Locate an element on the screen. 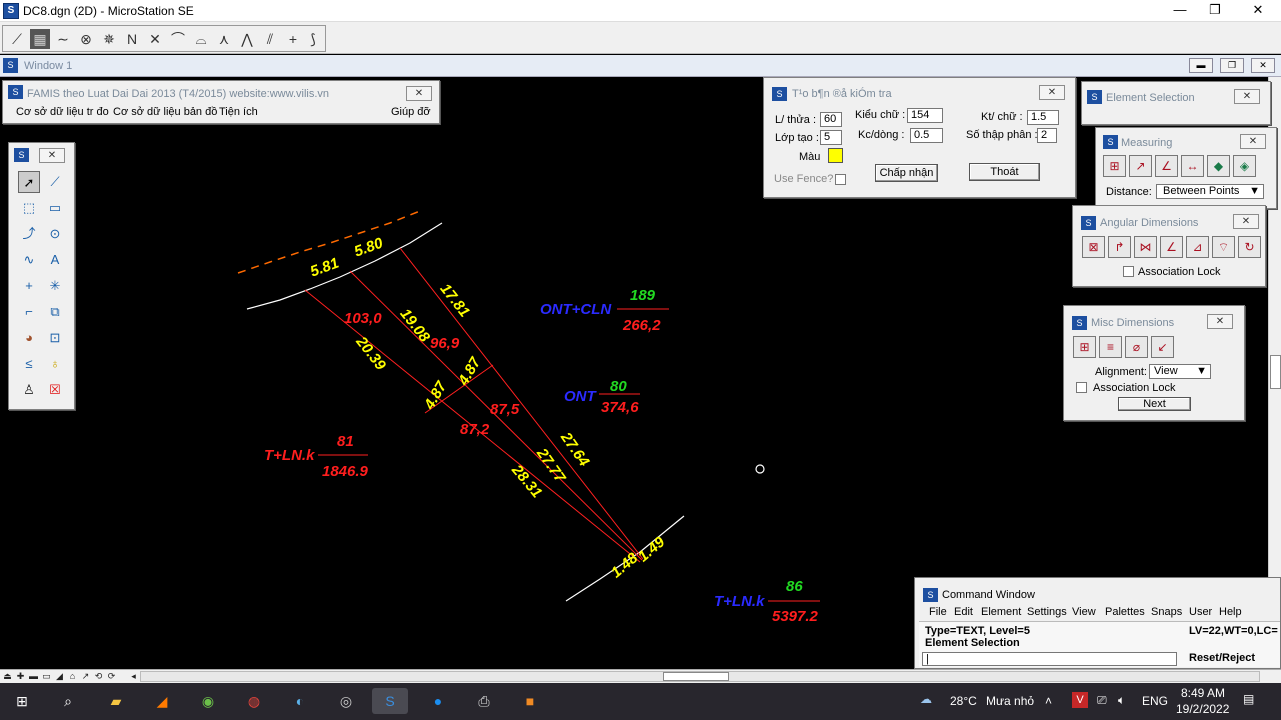 The height and width of the screenshot is (720, 1281). language-indicator: ENG is located at coordinates (1155, 701).